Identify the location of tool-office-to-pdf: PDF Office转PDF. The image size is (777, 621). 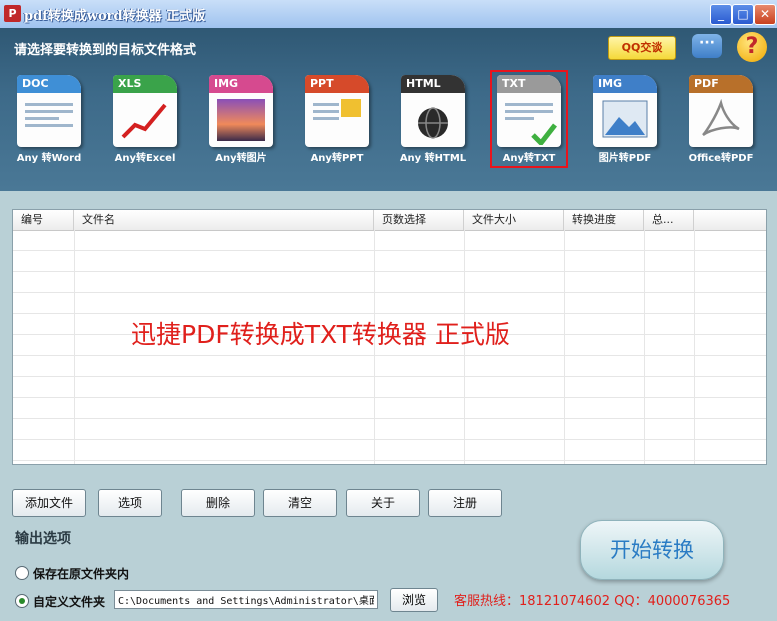
(721, 119).